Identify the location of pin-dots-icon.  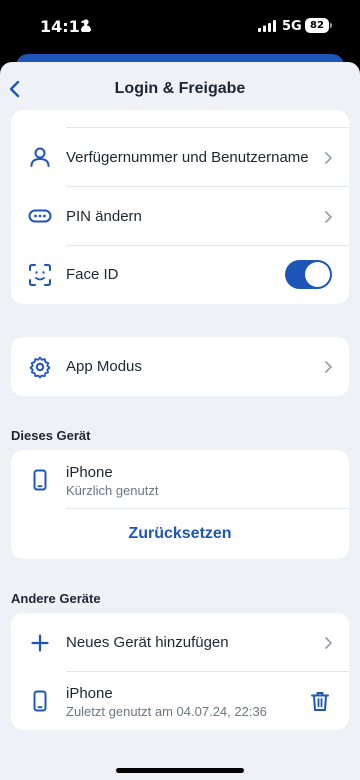
(40, 216).